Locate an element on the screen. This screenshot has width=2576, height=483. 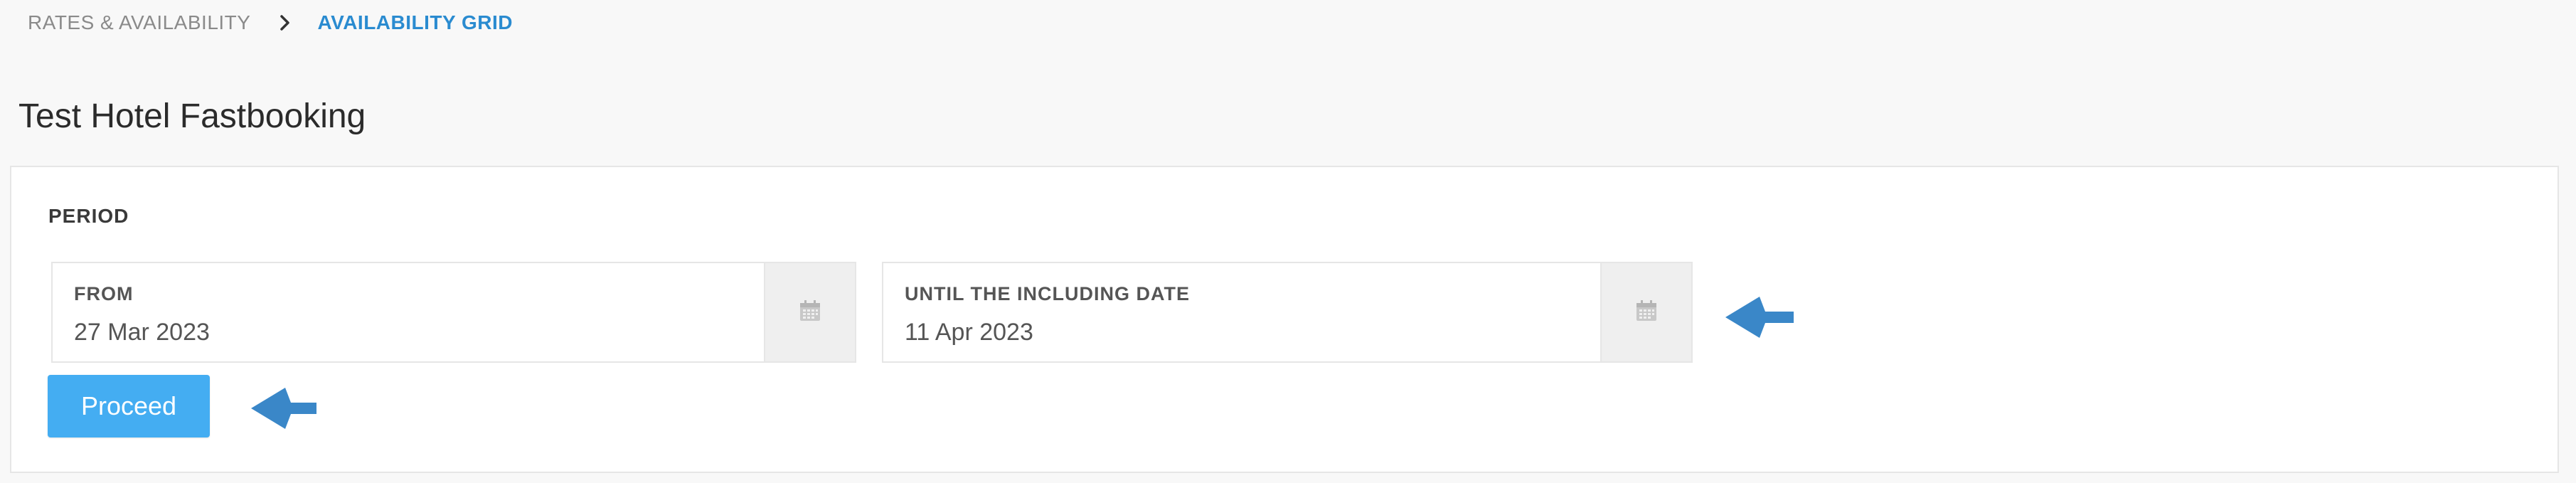
until-calendar-button is located at coordinates (1645, 312).